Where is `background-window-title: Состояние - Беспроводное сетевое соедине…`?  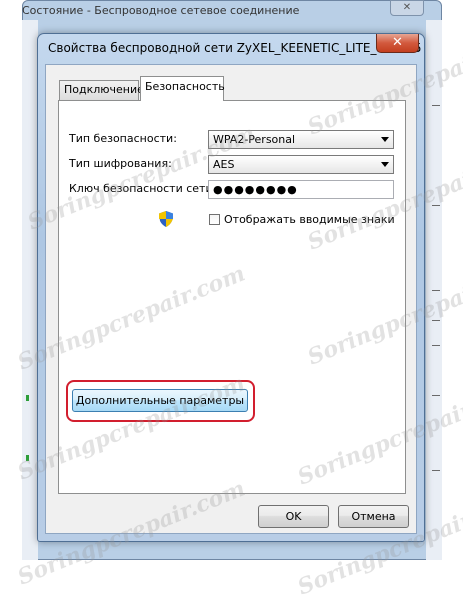 background-window-title: Состояние - Беспроводное сетевое соедине… is located at coordinates (161, 10).